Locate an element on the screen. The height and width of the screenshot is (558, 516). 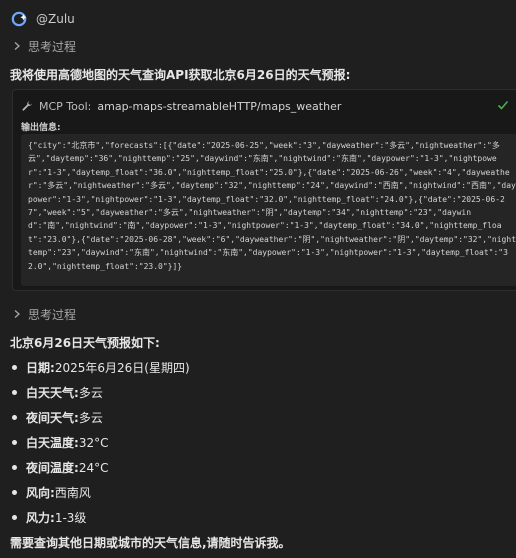
assistant-footer: 需要查询其他日期或城市的天气信息,请随时告诉我。 is located at coordinates (150, 543).